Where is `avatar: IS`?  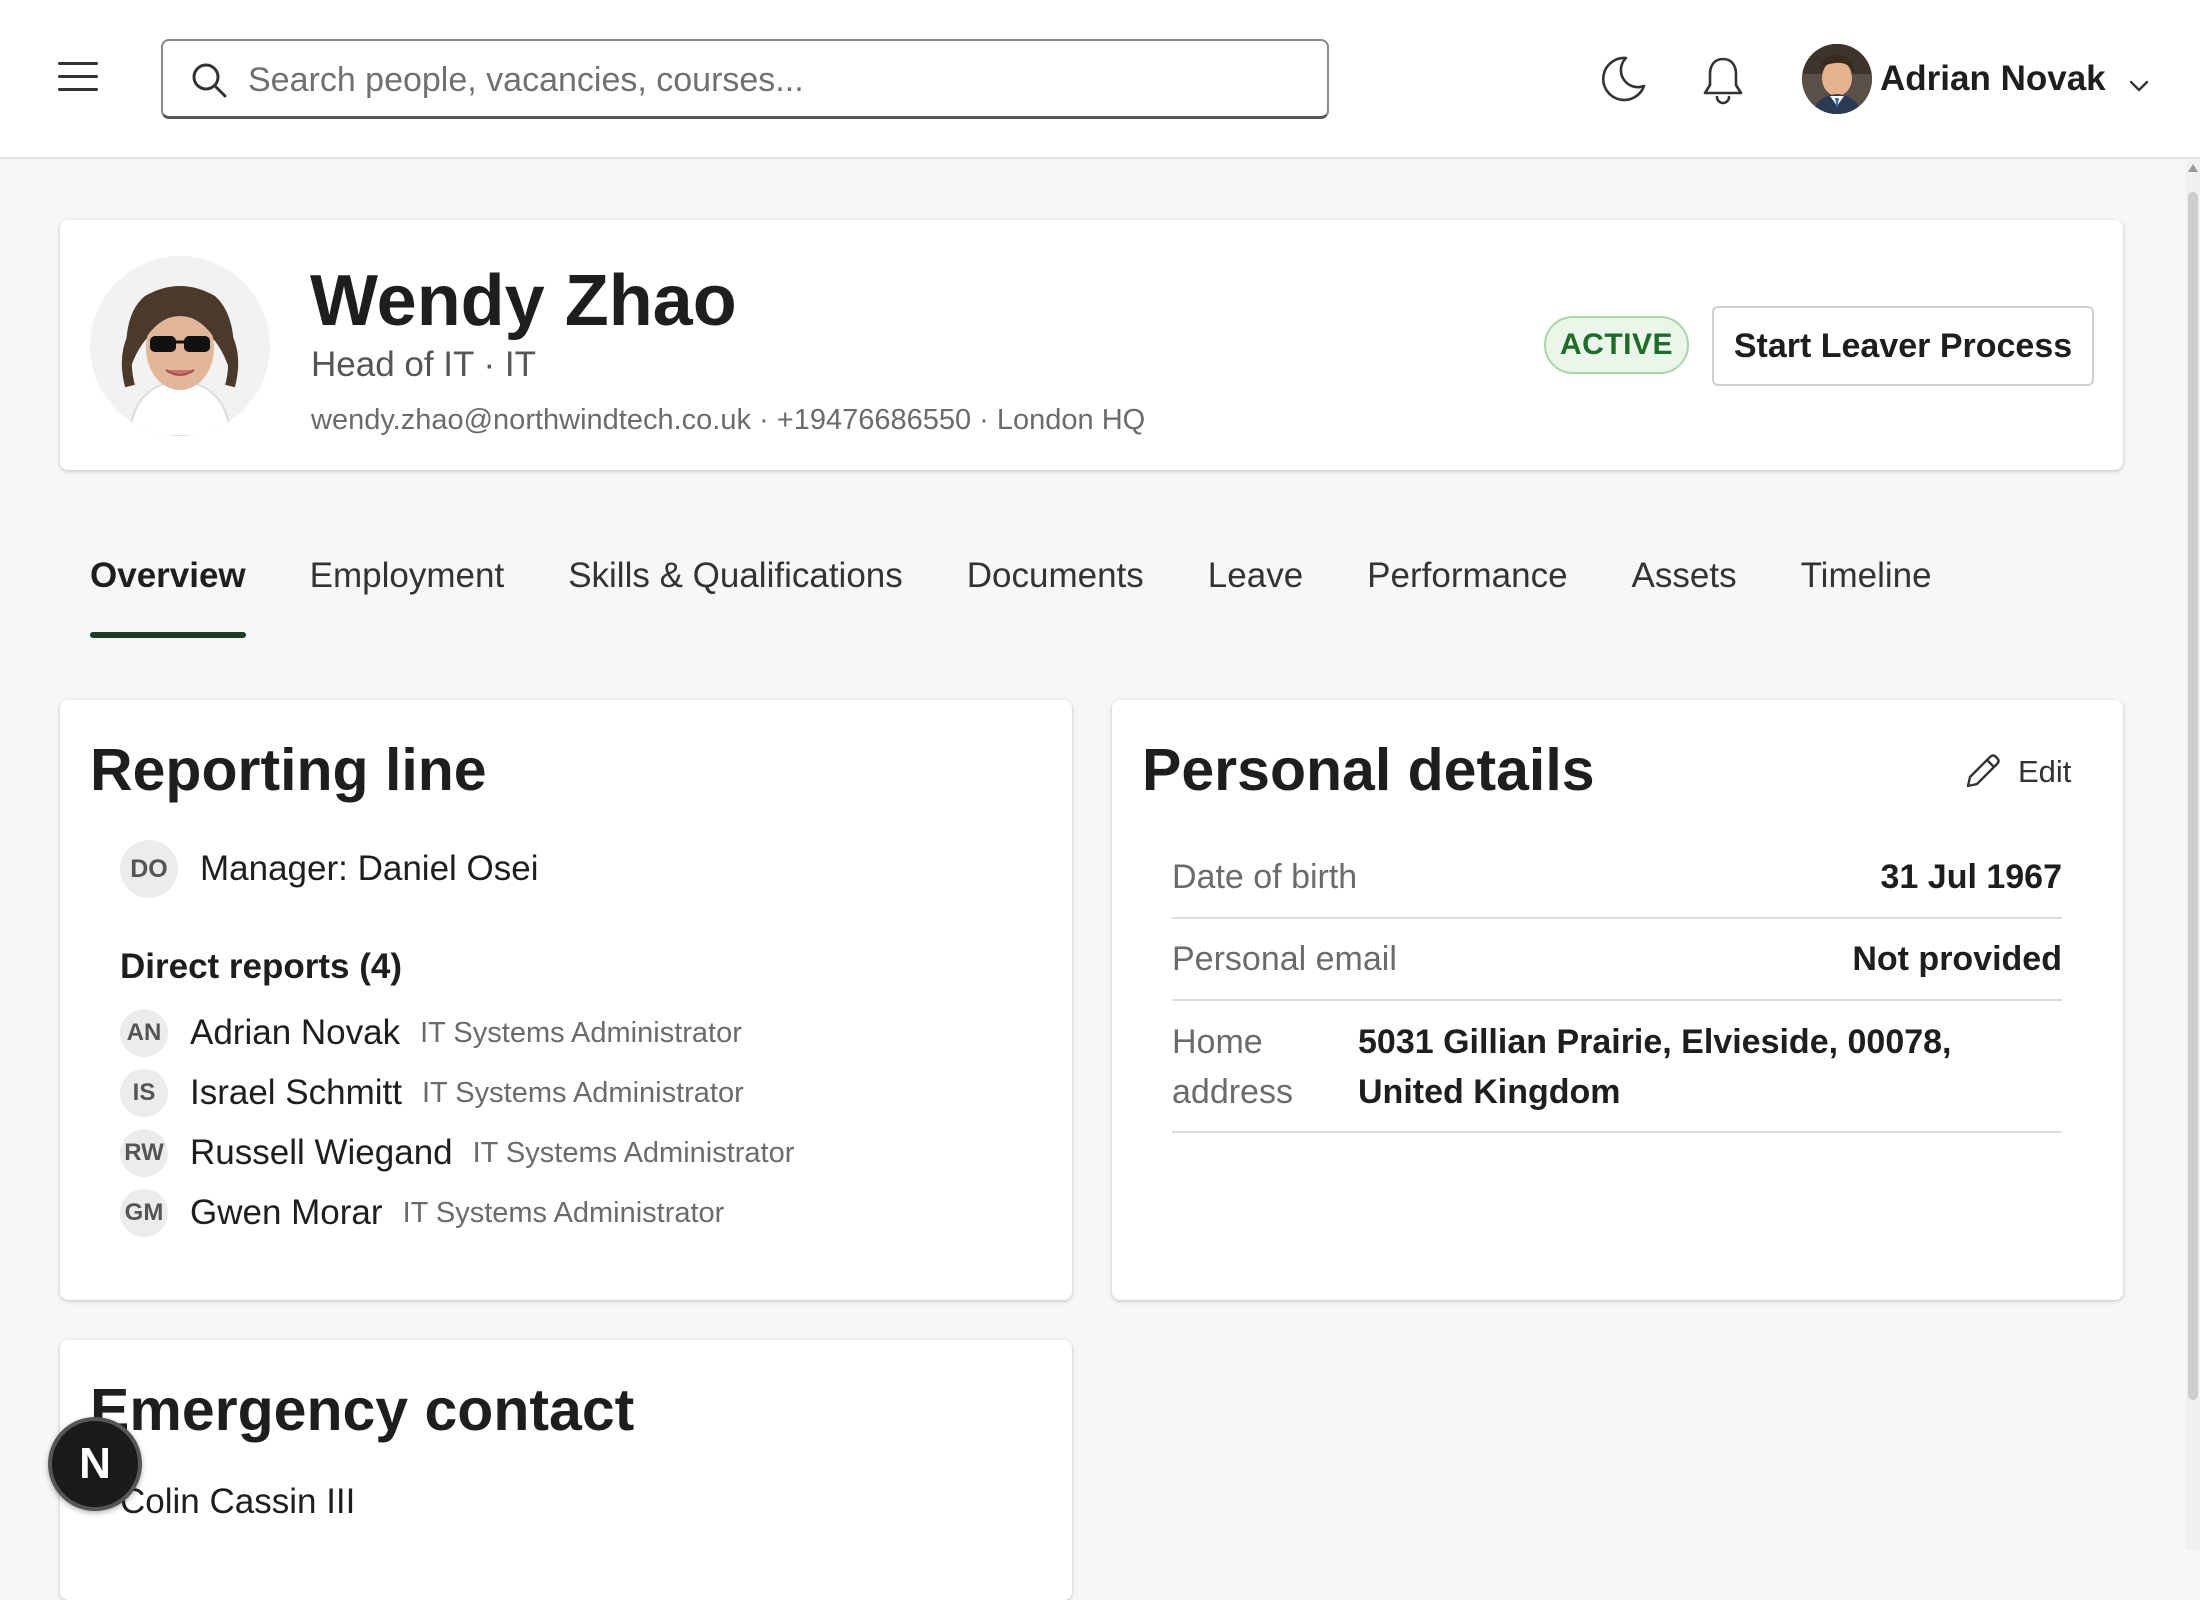
avatar: IS is located at coordinates (144, 1093).